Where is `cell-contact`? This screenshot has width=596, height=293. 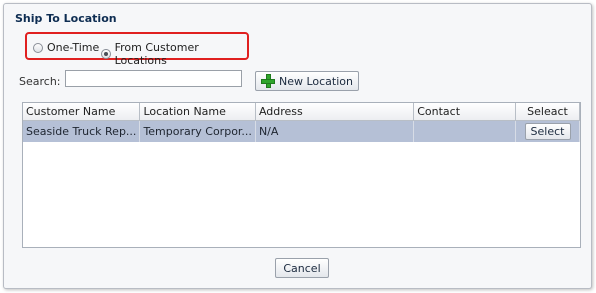
cell-contact is located at coordinates (464, 131).